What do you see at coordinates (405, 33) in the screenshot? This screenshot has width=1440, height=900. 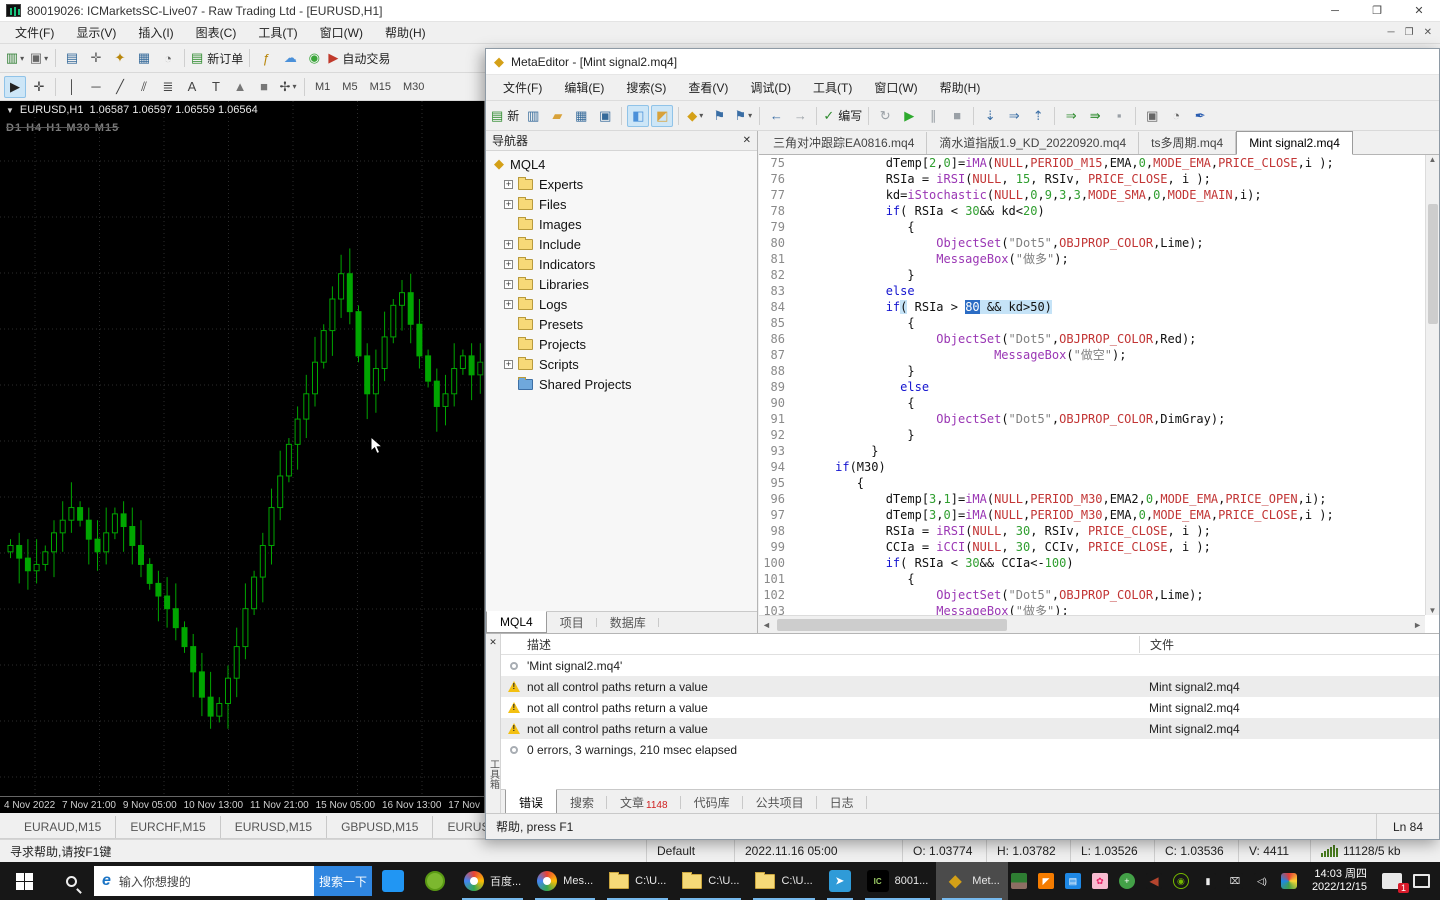 I see `mt4-menu-item: 帮助(H)` at bounding box center [405, 33].